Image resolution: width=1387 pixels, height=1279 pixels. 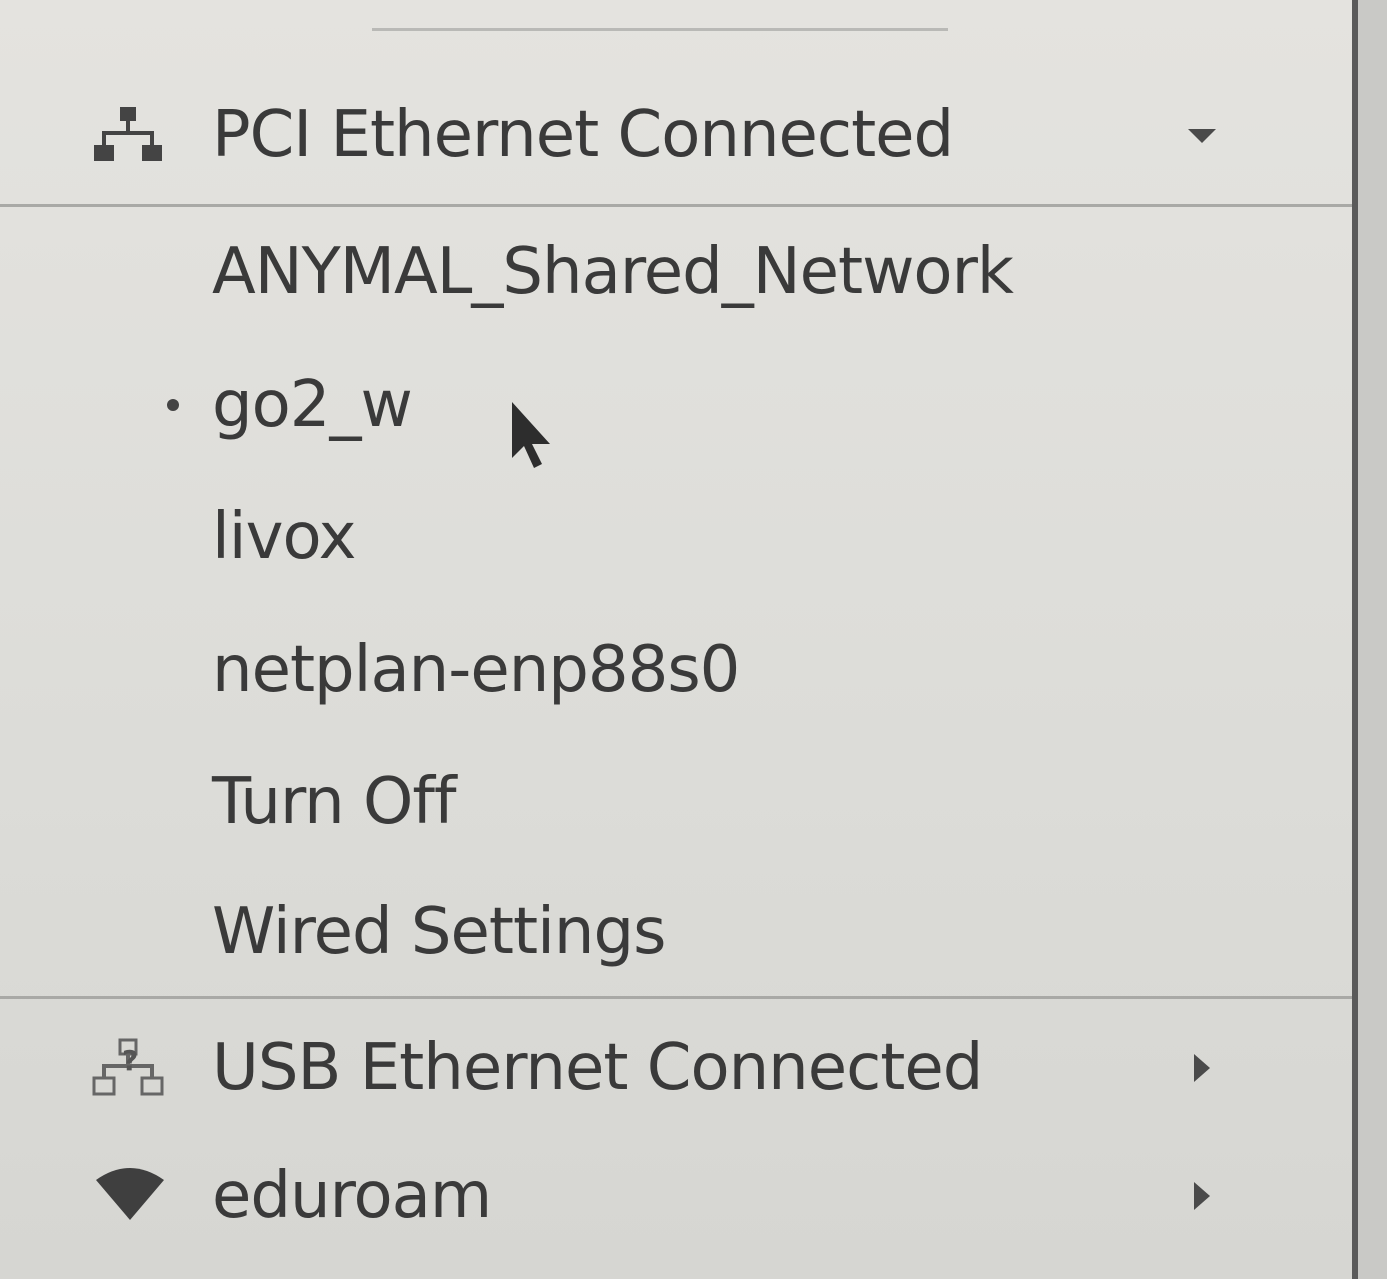 I want to click on pci-ethernet-header: PCI Ethernet Connected, so click(x=676, y=135).